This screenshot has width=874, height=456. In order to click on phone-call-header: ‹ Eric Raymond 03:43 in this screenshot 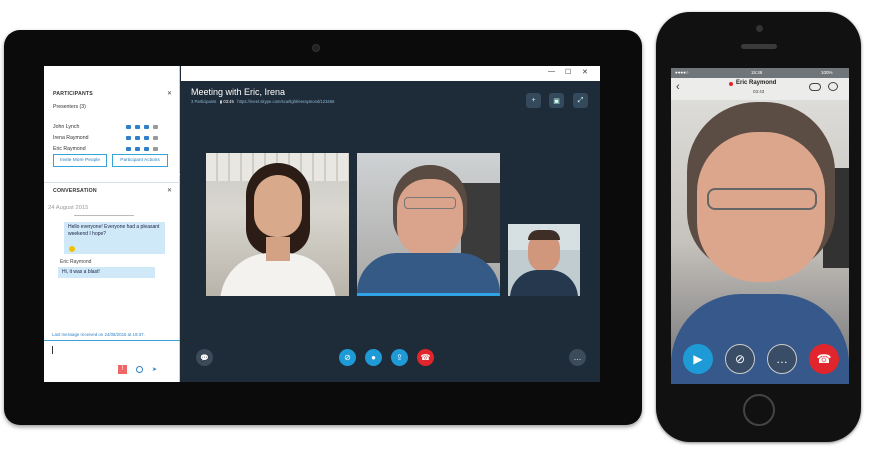, I will do `click(760, 89)`.